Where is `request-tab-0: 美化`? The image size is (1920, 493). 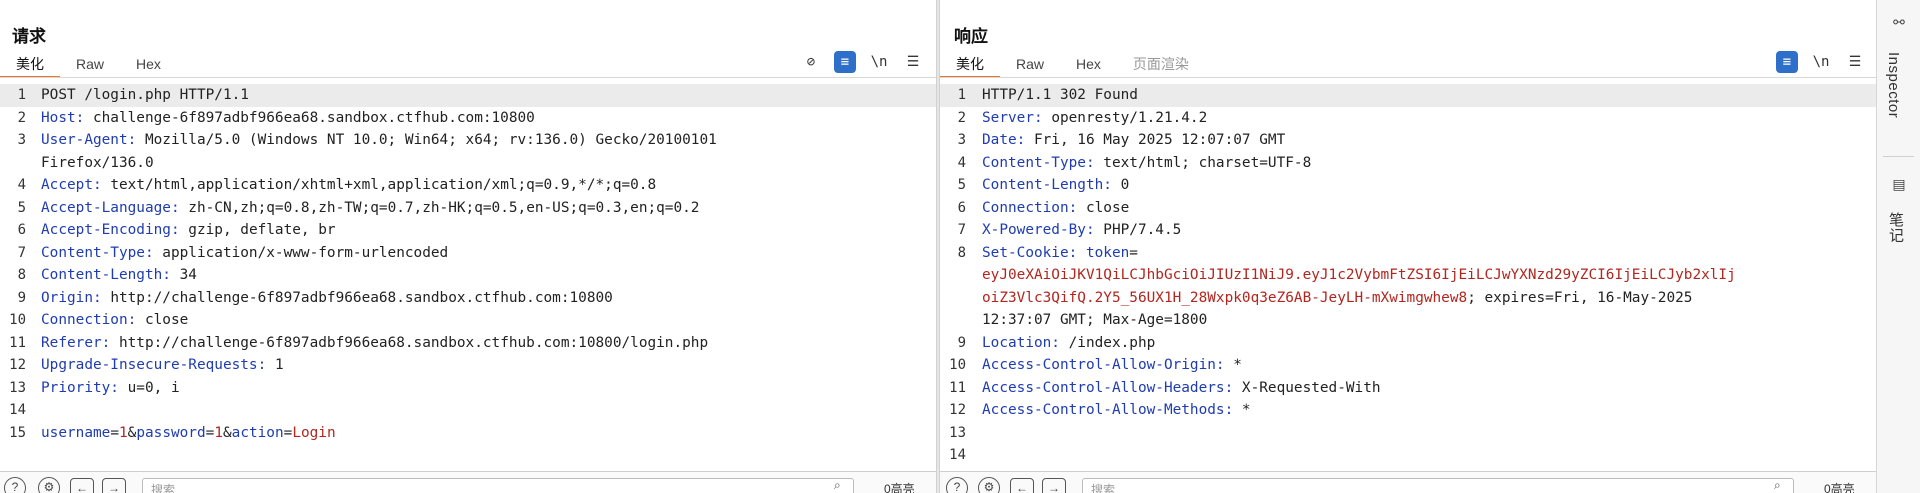 request-tab-0: 美化 is located at coordinates (30, 65).